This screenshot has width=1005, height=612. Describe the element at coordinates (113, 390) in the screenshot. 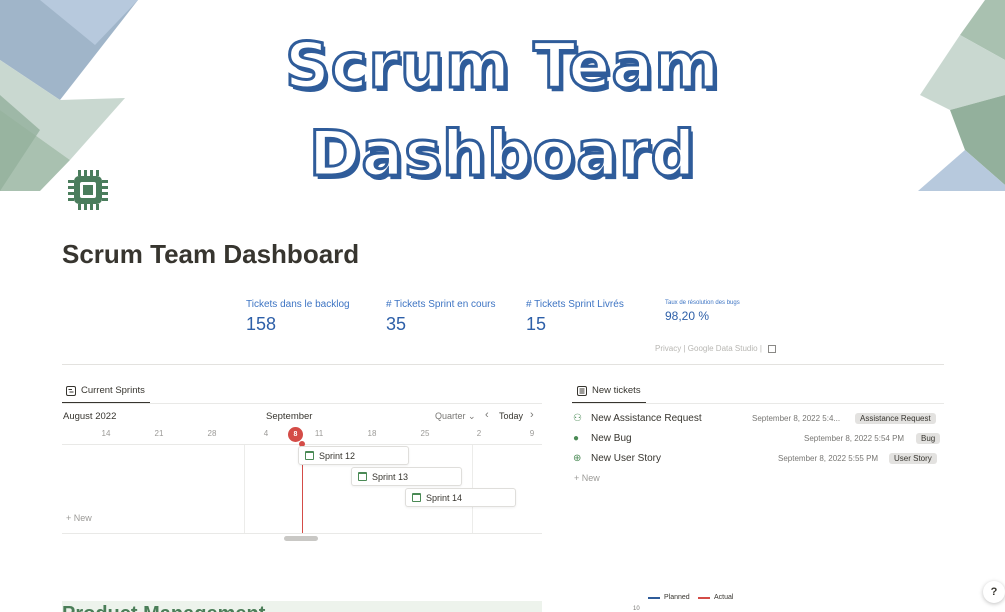

I see `tab-label: Current Sprints` at that location.